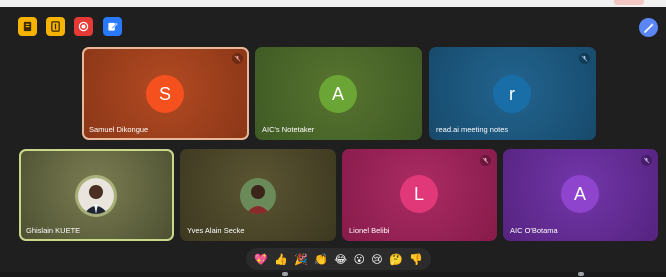  What do you see at coordinates (333, 274) in the screenshot?
I see `bottom-control-edge` at bounding box center [333, 274].